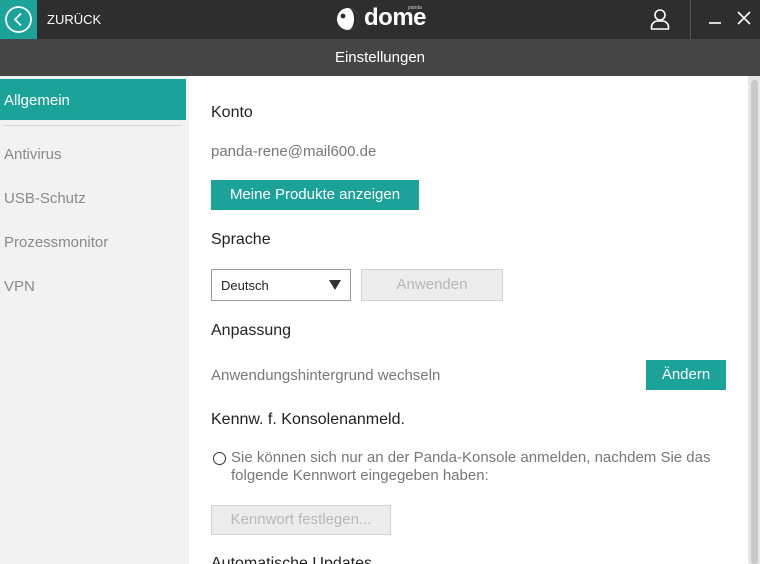 The height and width of the screenshot is (564, 760). Describe the element at coordinates (326, 375) in the screenshot. I see `background-label: Anwendungshintergrund wechseln` at that location.